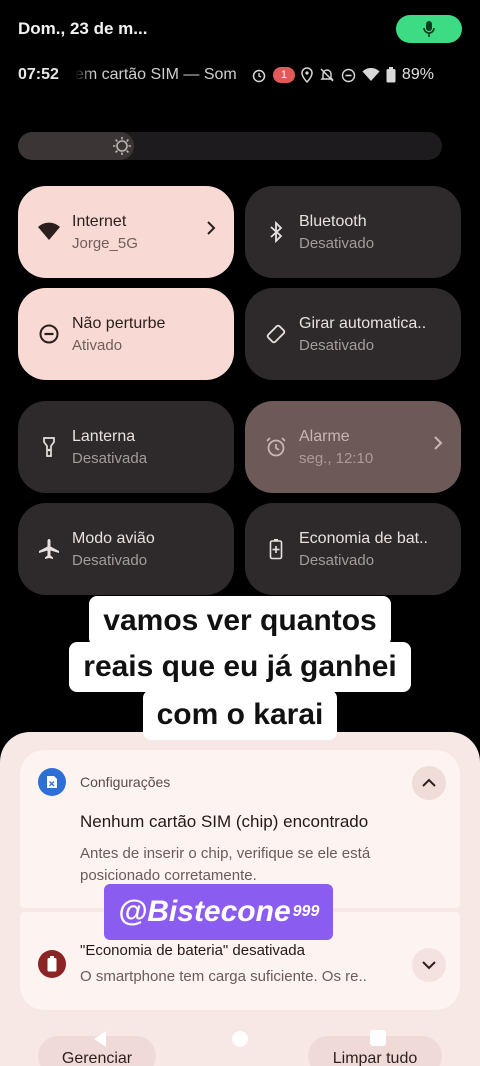 The height and width of the screenshot is (1066, 480). What do you see at coordinates (99, 221) in the screenshot?
I see `tile-title: Internet` at bounding box center [99, 221].